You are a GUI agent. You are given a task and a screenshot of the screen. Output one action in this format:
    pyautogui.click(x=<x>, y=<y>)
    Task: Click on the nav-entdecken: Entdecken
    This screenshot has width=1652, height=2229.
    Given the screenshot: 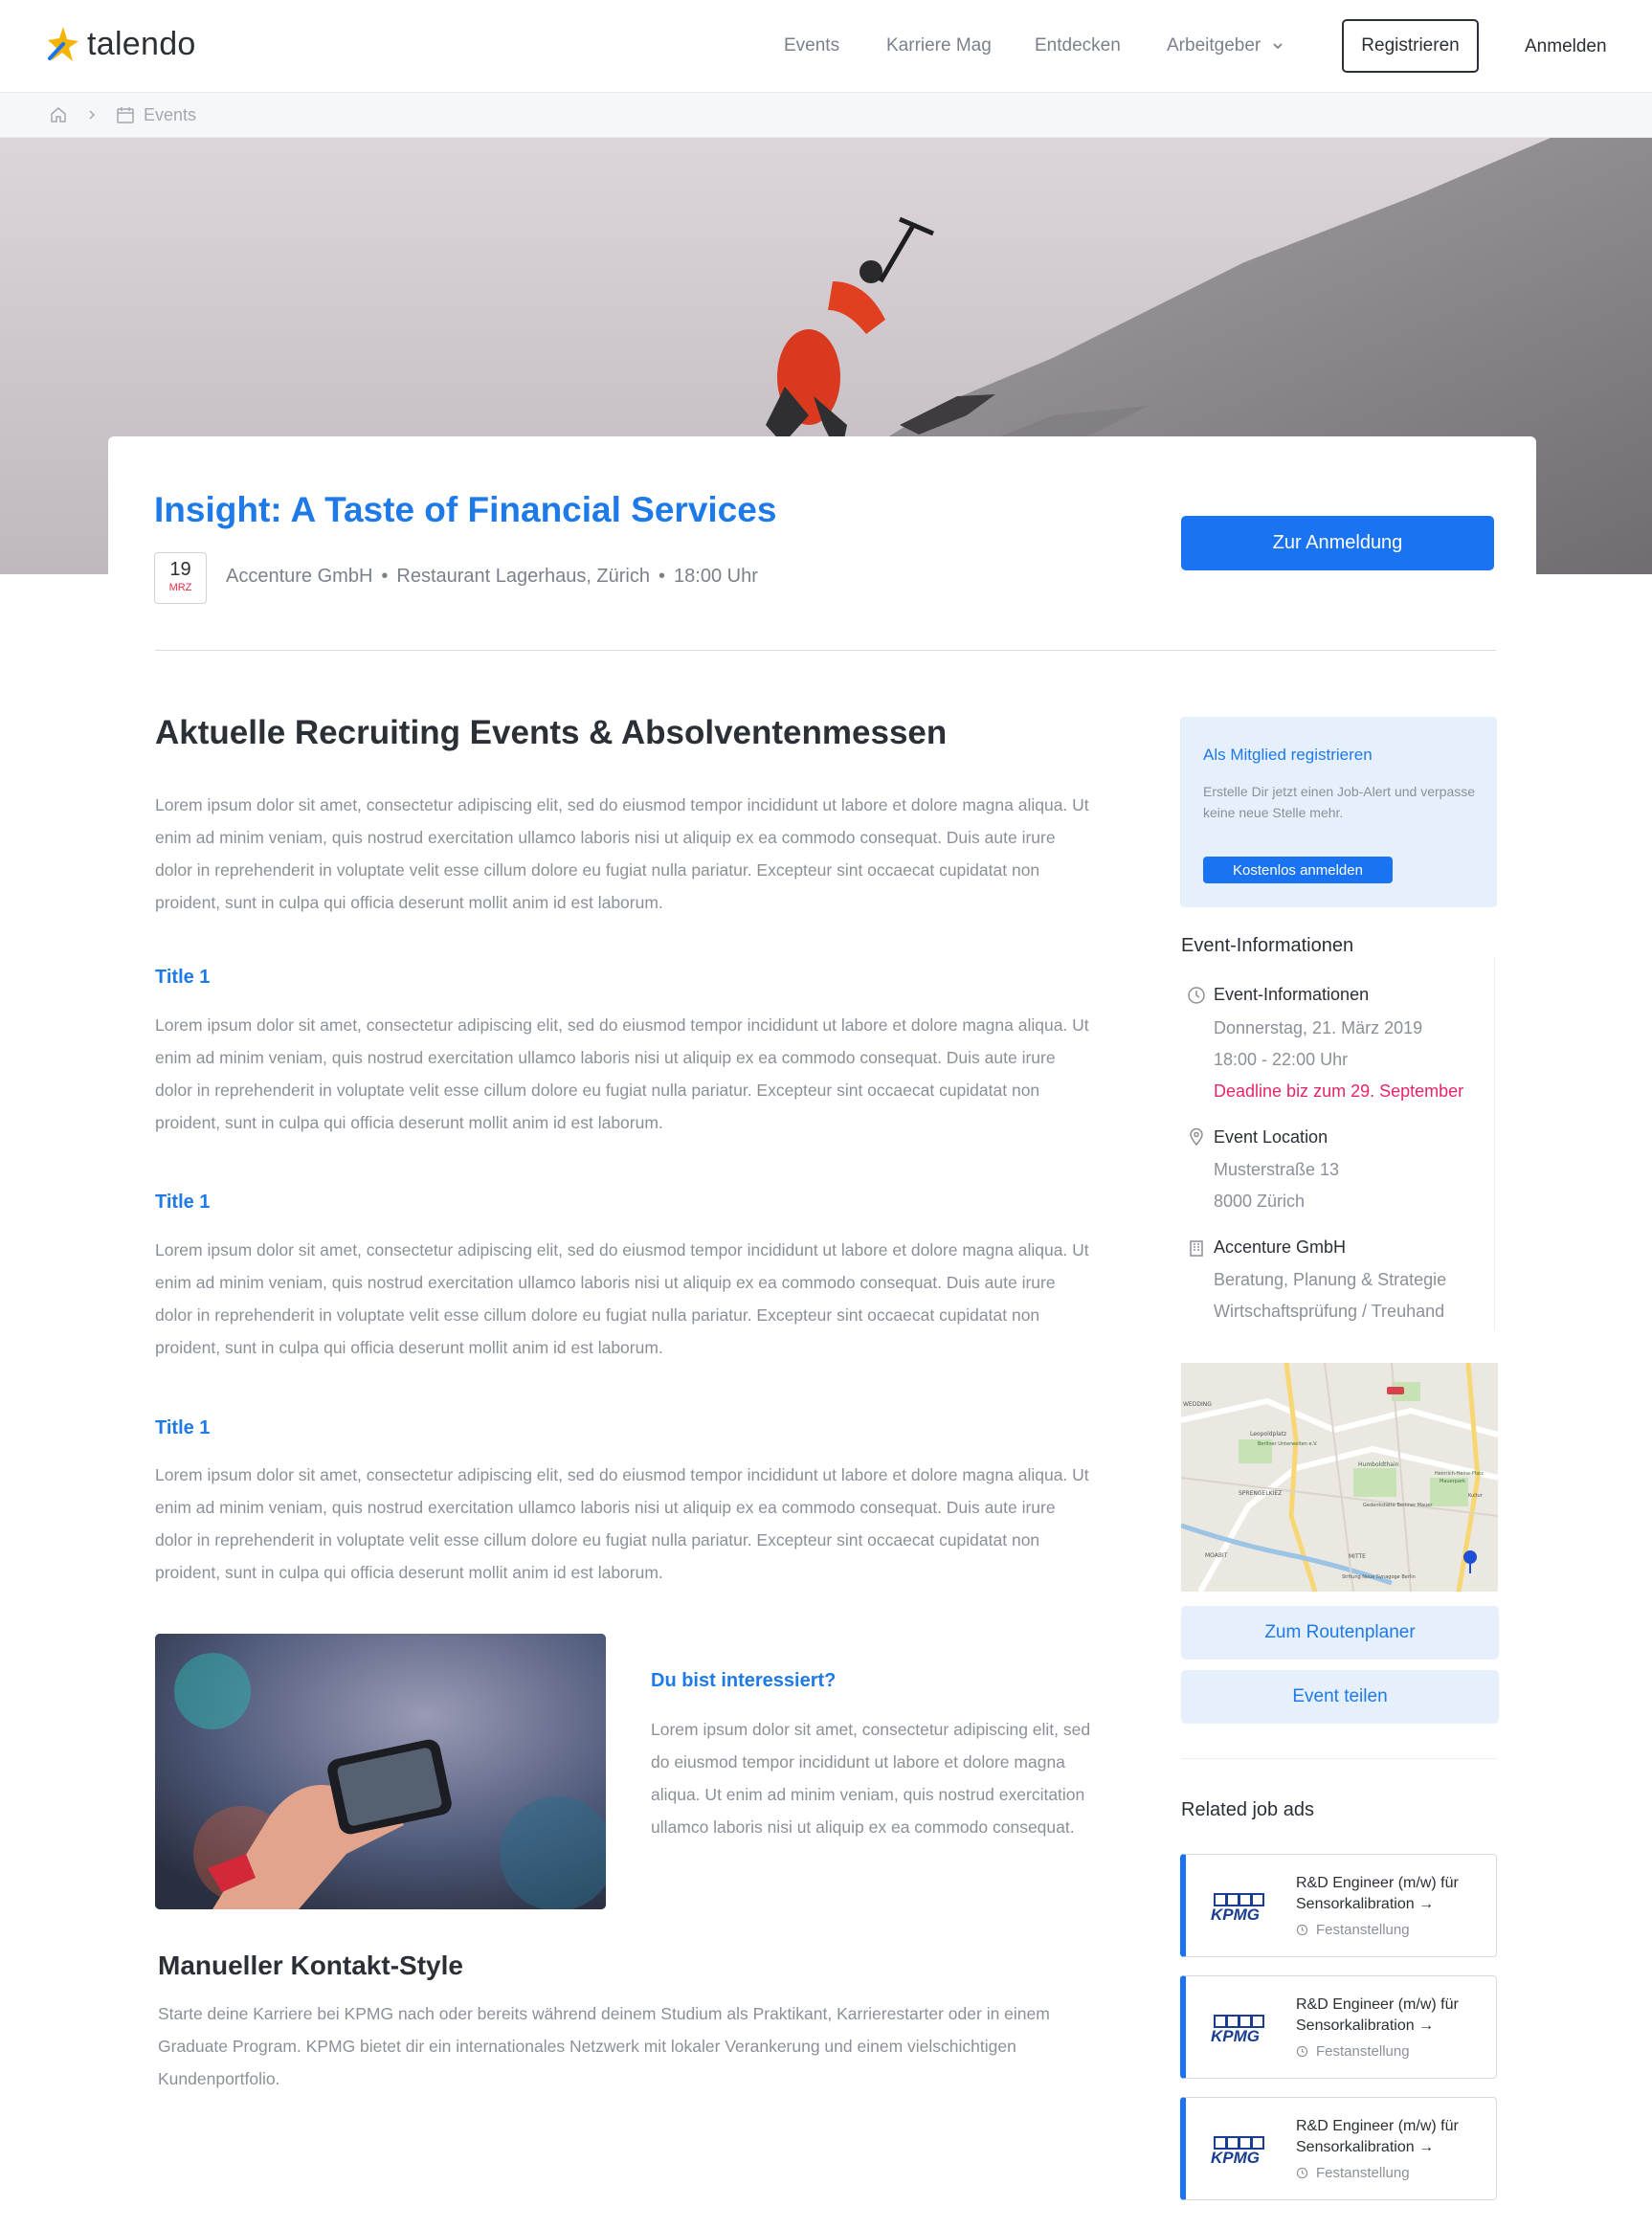 What is the action you would take?
    pyautogui.click(x=1078, y=45)
    